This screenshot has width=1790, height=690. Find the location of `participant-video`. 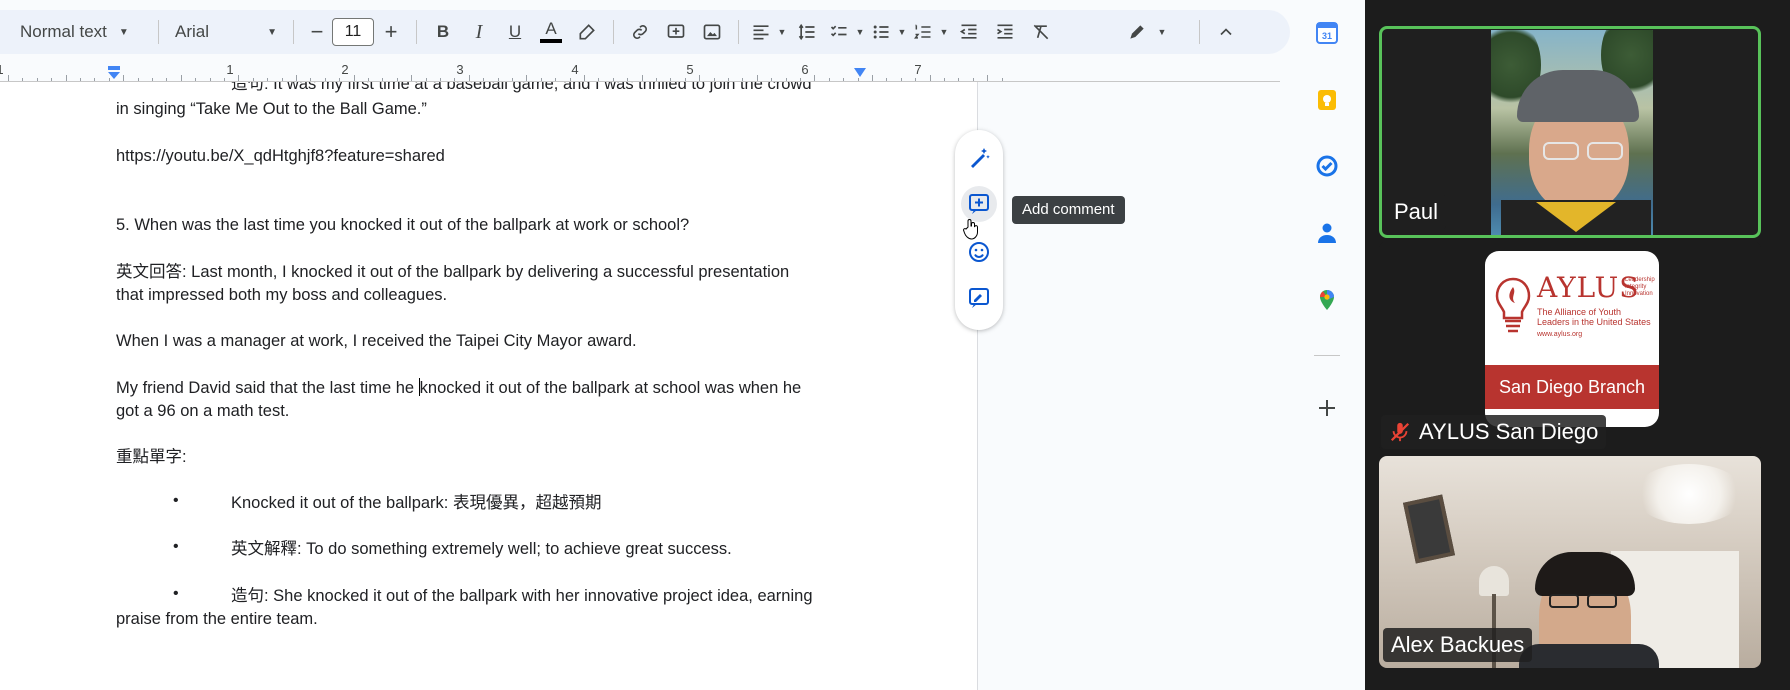

participant-video is located at coordinates (1572, 132).